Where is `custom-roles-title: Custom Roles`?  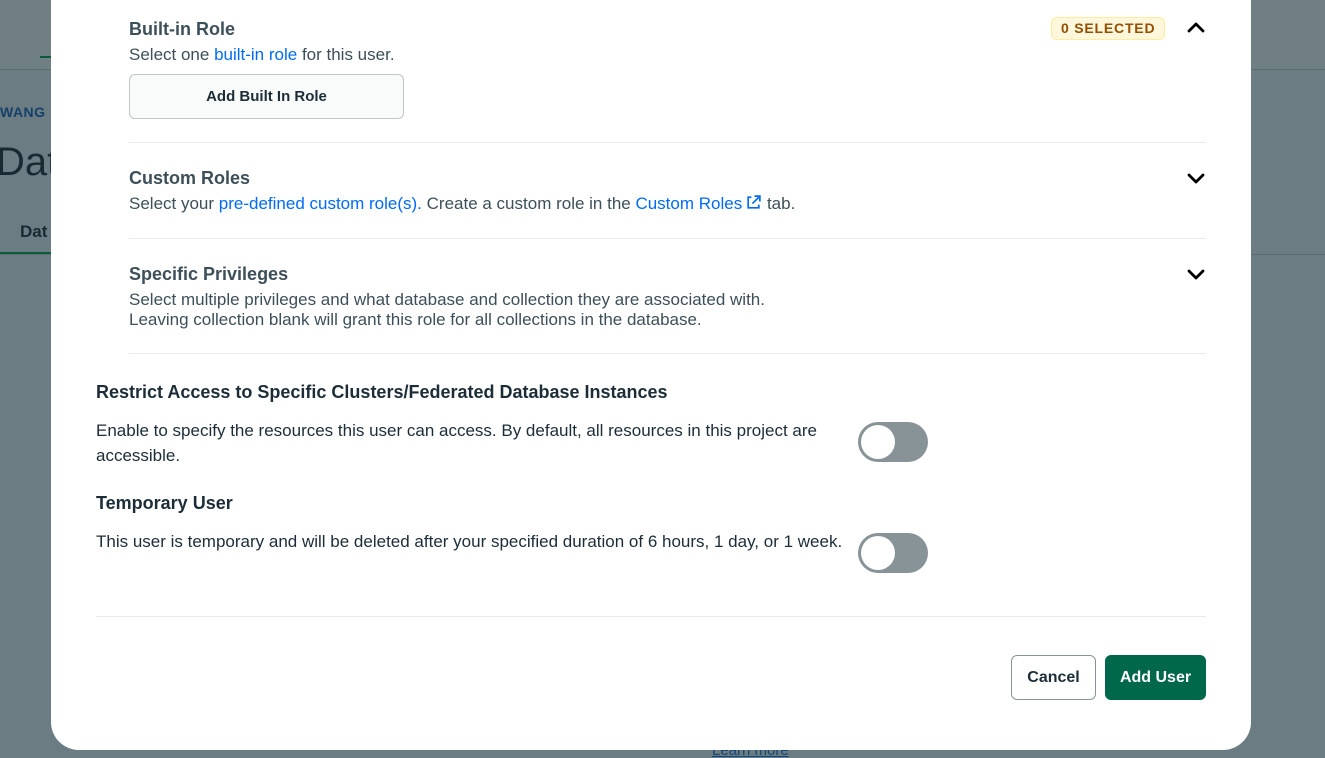 custom-roles-title: Custom Roles is located at coordinates (190, 178).